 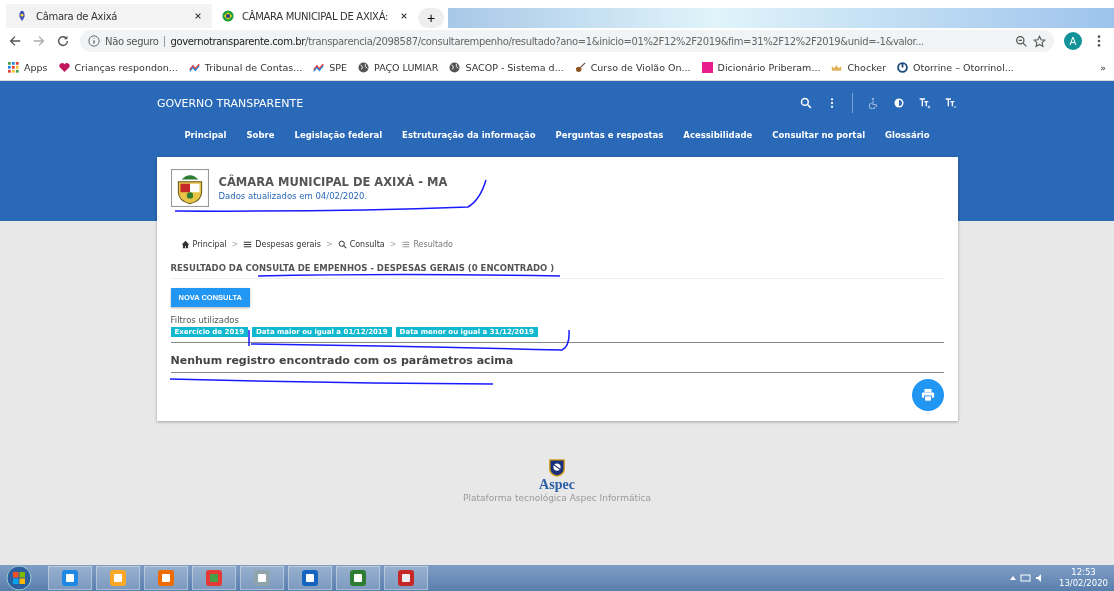 I want to click on nav-link: Sobre, so click(x=260, y=135).